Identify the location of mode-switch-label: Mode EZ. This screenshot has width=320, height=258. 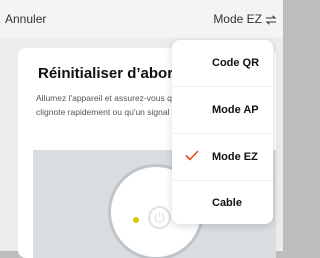
(237, 19).